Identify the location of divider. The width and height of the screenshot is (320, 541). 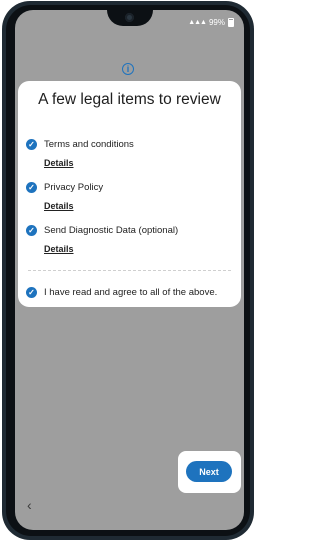
(129, 270).